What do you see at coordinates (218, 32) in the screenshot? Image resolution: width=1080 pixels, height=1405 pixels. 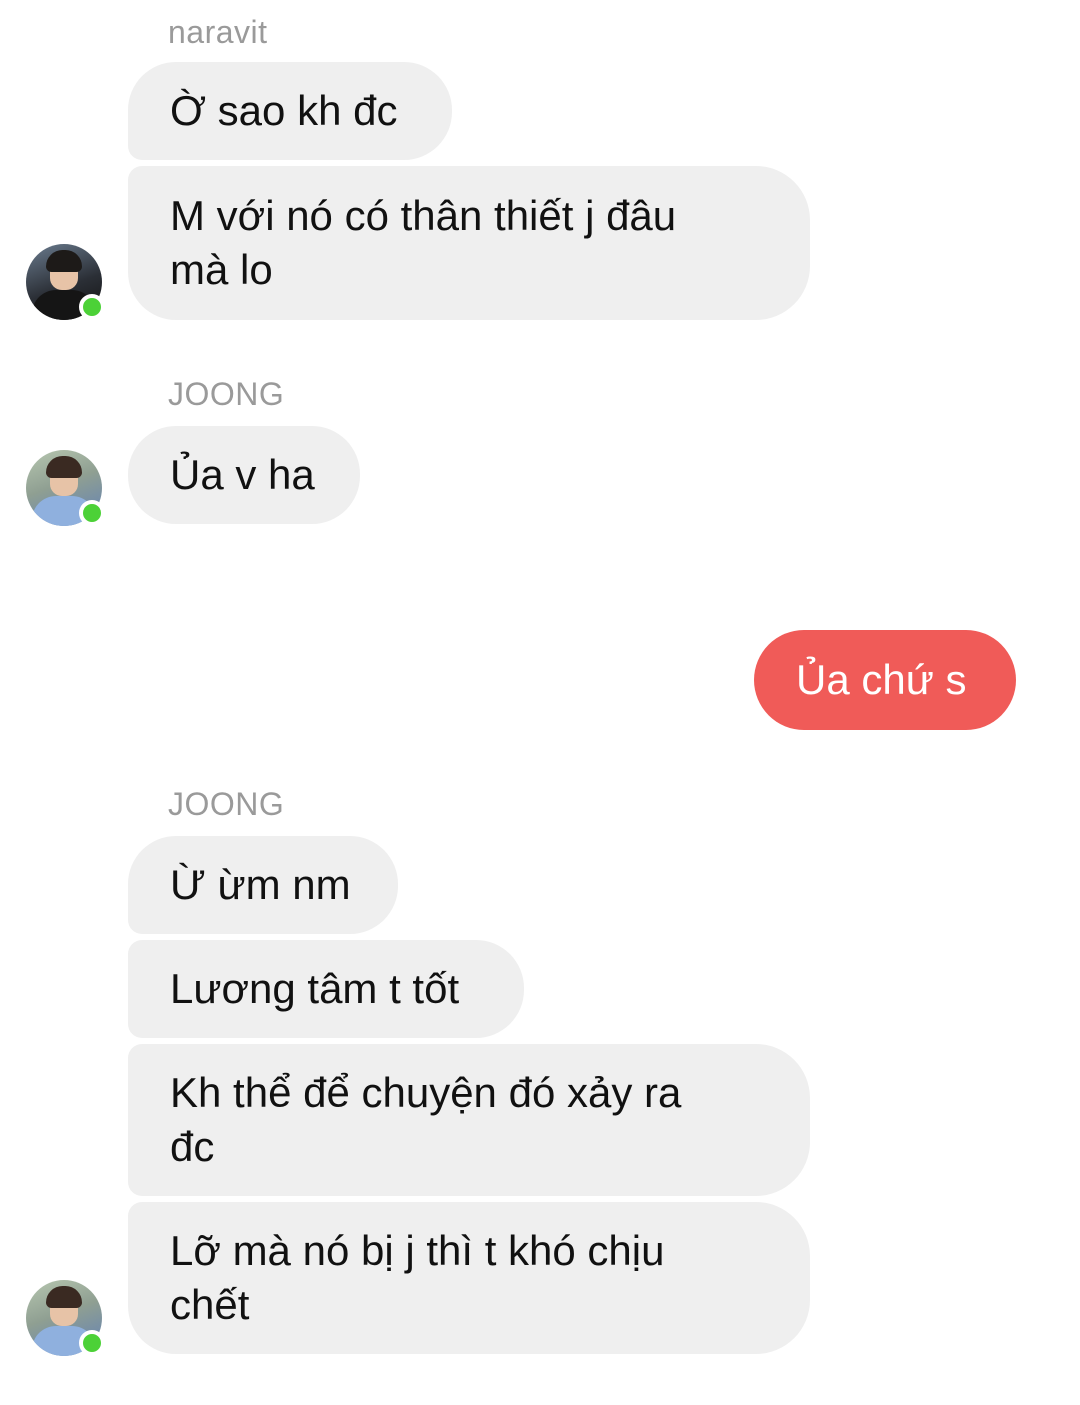 I see `sender-name: naravit` at bounding box center [218, 32].